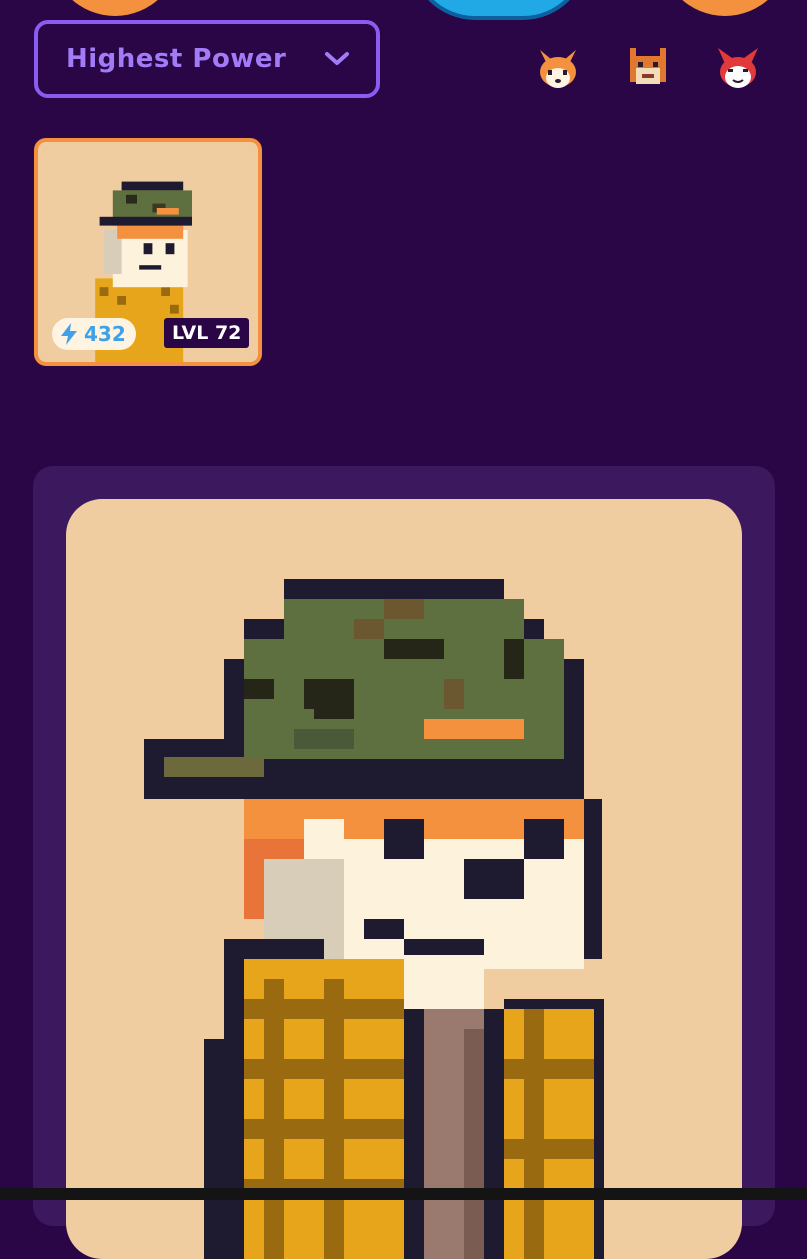 The image size is (807, 1259). Describe the element at coordinates (228, 333) in the screenshot. I see `level-value: 72` at that location.